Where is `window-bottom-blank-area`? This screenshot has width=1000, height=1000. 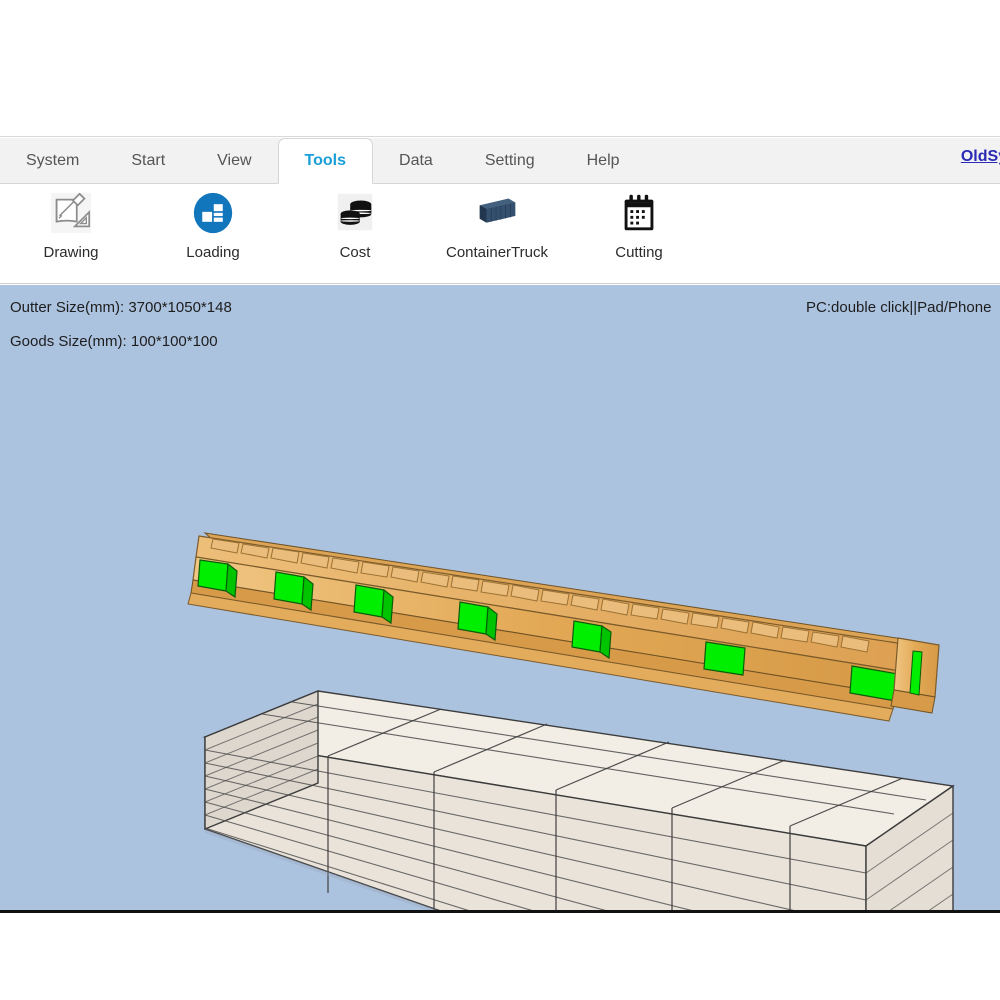
window-bottom-blank-area is located at coordinates (500, 958).